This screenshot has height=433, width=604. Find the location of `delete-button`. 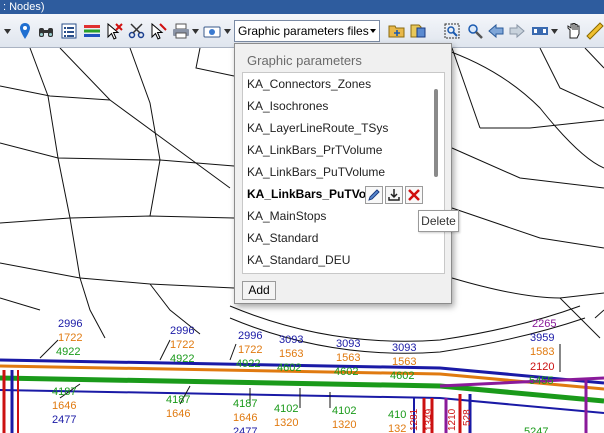

delete-button is located at coordinates (414, 195).